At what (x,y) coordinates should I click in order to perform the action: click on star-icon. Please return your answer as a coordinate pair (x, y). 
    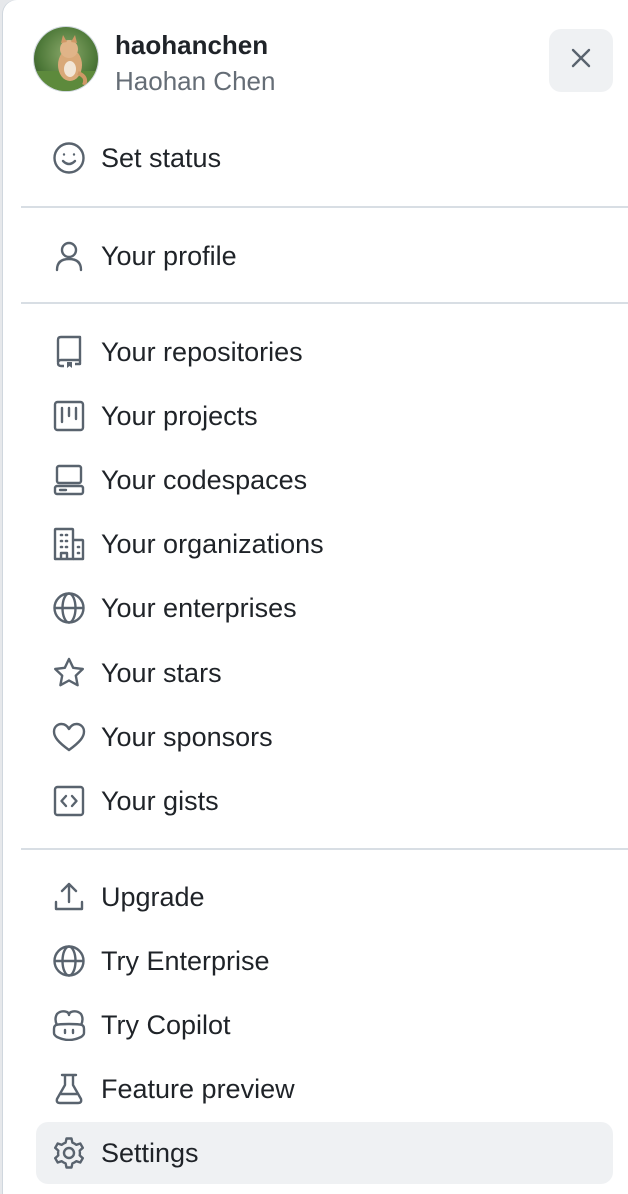
    Looking at the image, I should click on (69, 673).